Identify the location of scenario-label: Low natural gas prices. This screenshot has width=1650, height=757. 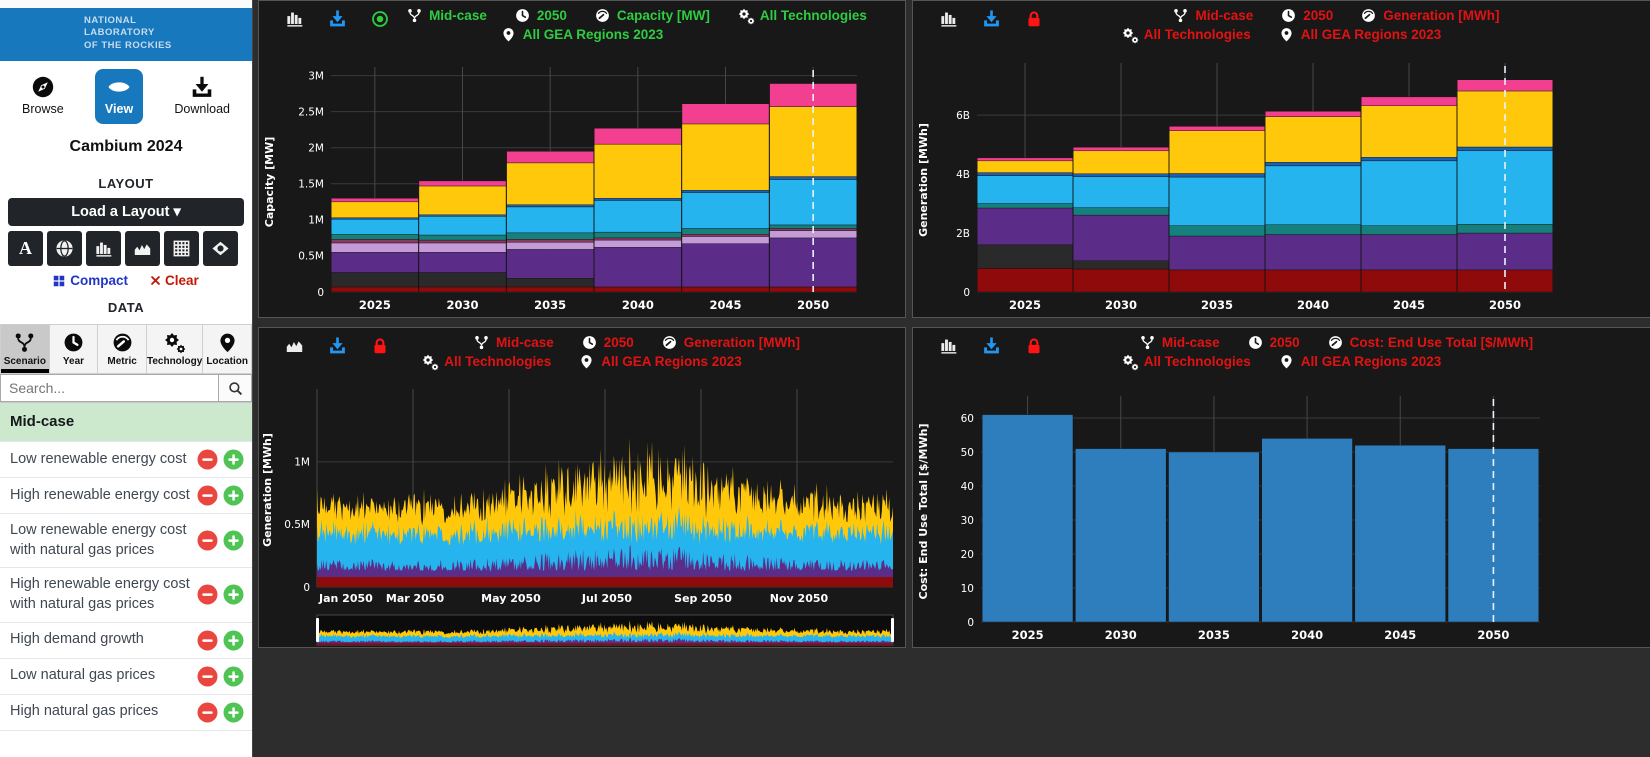
(83, 675).